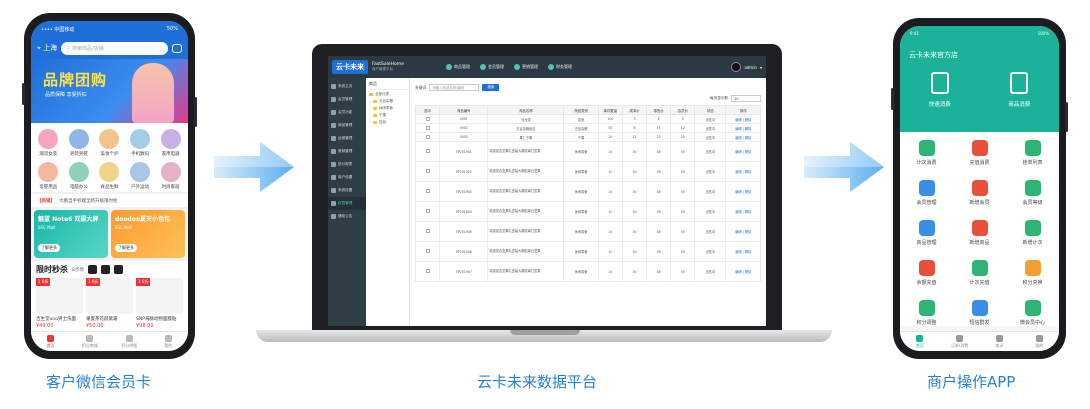  Describe the element at coordinates (1032, 273) in the screenshot. I see `merchant-menu-item: 积分兑换` at that location.